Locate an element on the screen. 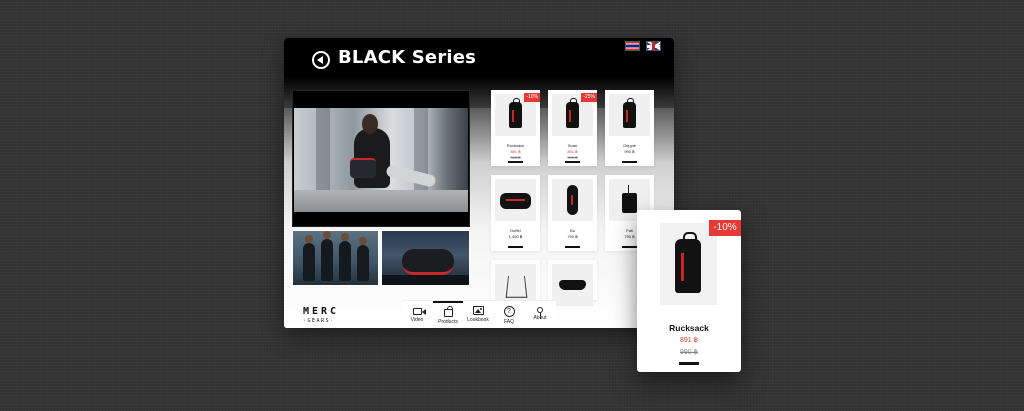  nav-item-products: Products is located at coordinates (448, 315).